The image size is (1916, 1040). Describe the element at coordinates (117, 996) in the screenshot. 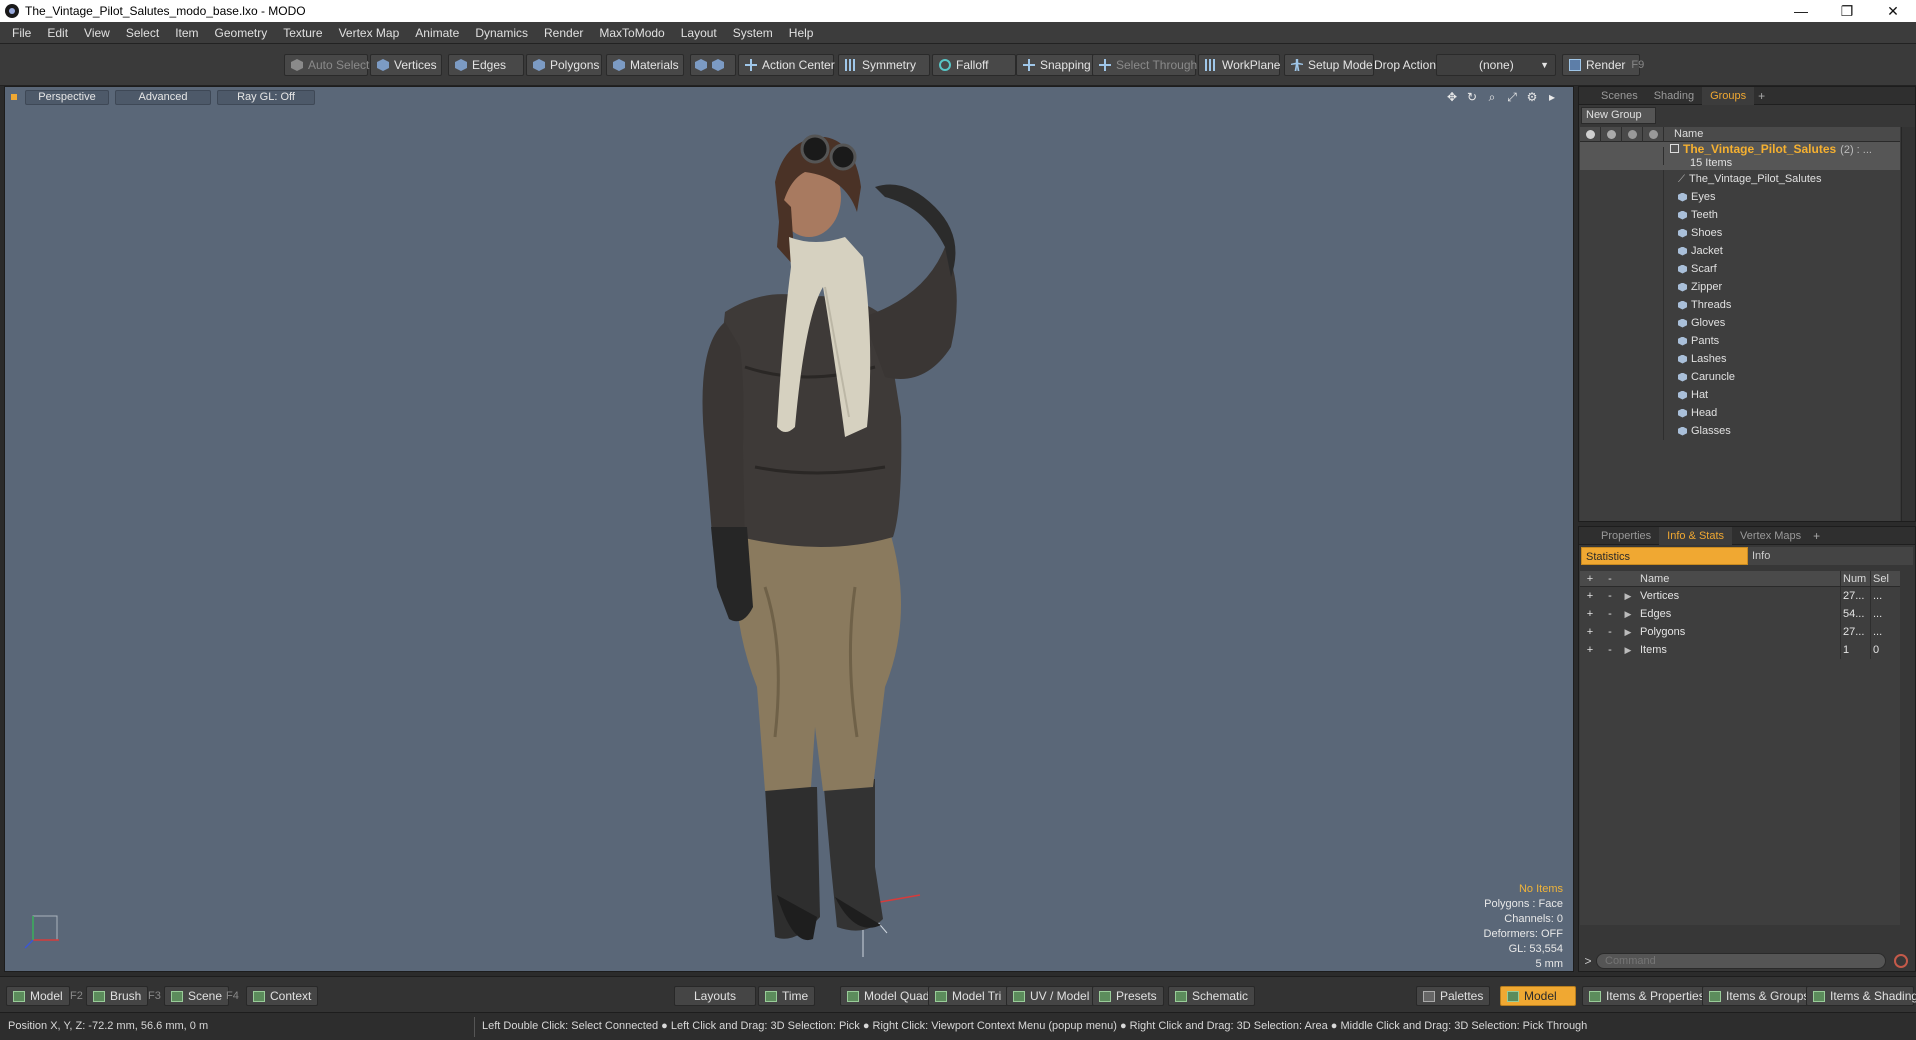

I see `brush-mode-button: Brush` at that location.